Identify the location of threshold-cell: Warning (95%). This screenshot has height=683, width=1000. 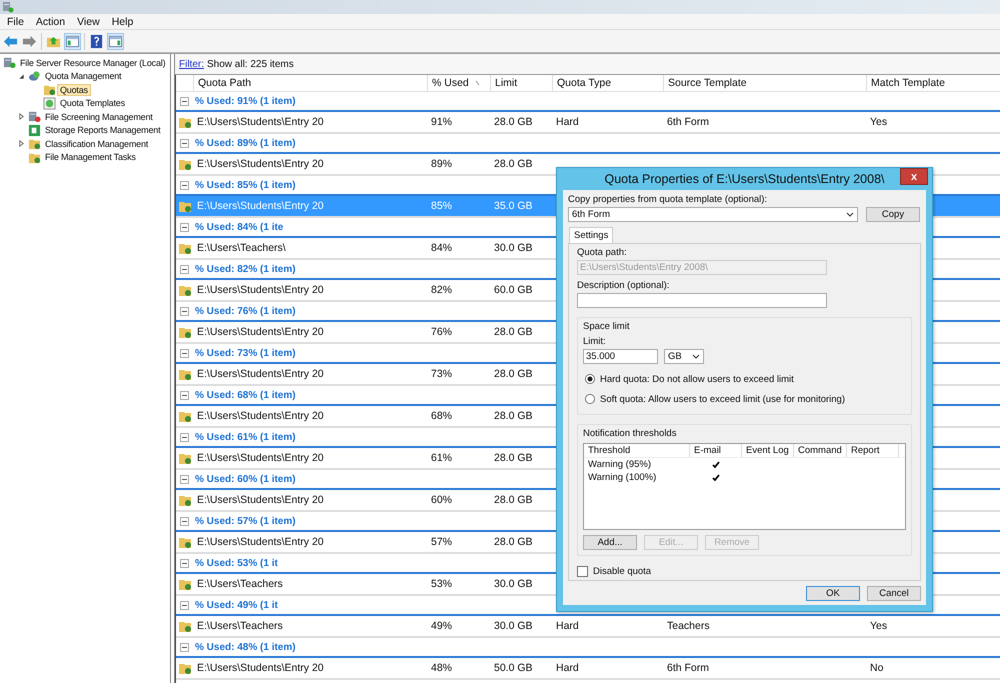
(620, 464).